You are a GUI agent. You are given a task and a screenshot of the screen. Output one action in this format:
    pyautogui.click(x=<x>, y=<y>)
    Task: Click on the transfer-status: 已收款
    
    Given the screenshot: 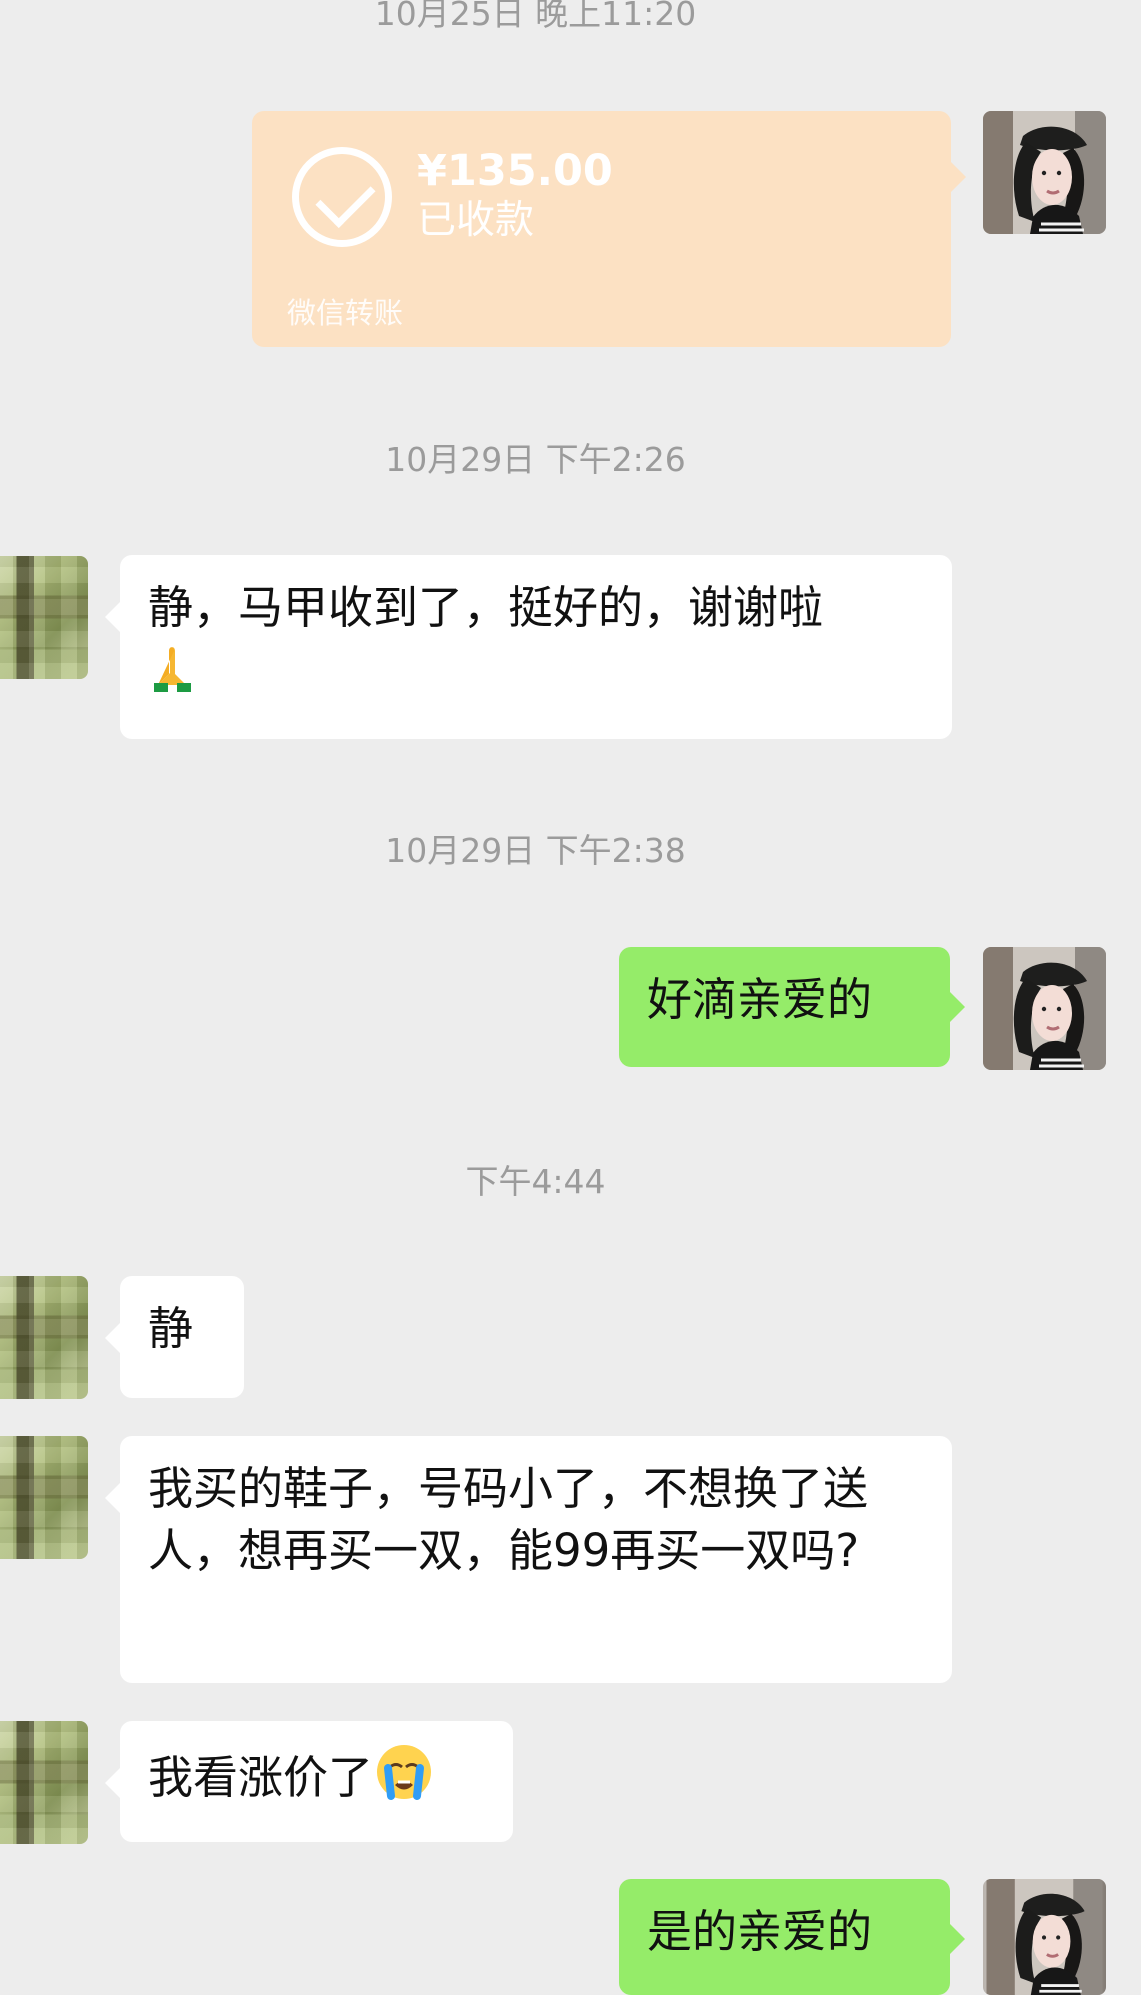 What is the action you would take?
    pyautogui.click(x=476, y=220)
    